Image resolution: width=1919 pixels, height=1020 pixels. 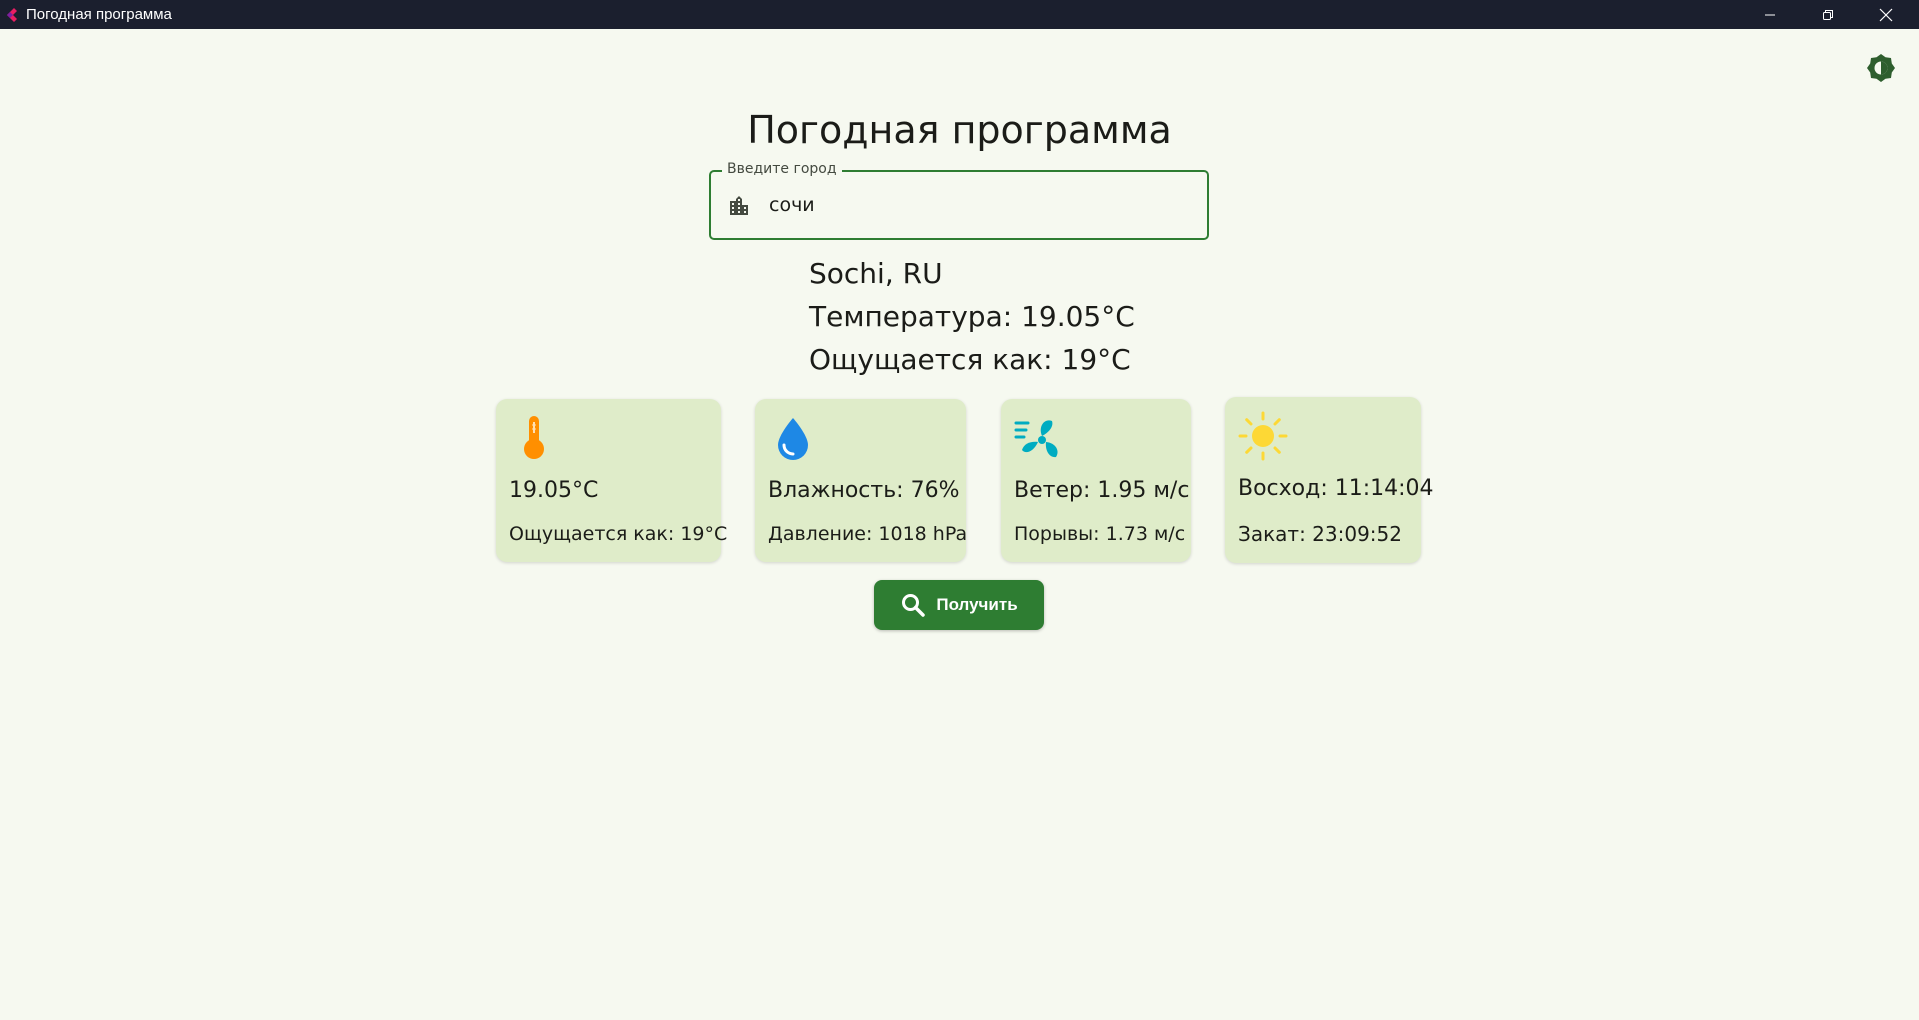 I want to click on search-icon, so click(x=914, y=605).